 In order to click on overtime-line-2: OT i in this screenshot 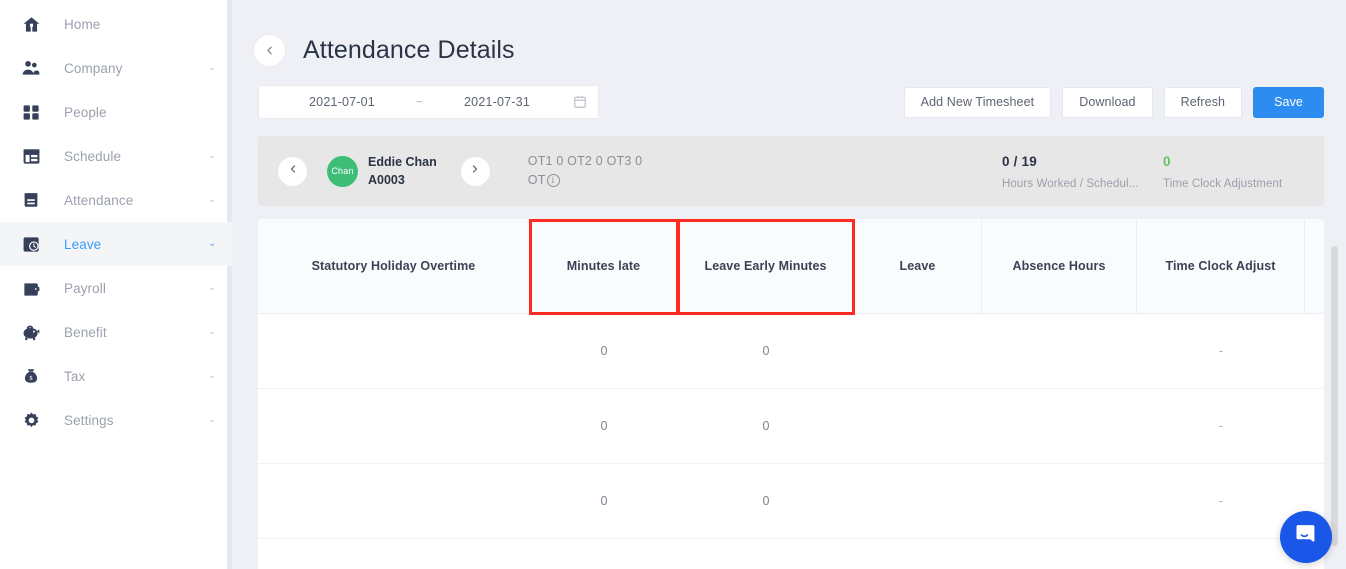, I will do `click(585, 180)`.